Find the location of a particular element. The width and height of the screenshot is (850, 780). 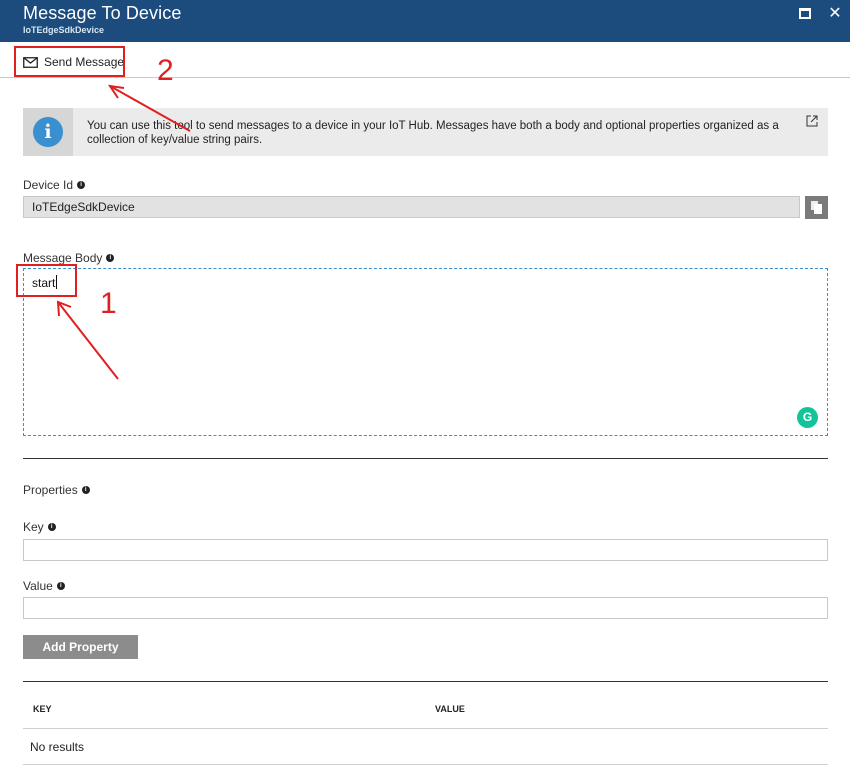

column-header-value: VALUE is located at coordinates (450, 709).